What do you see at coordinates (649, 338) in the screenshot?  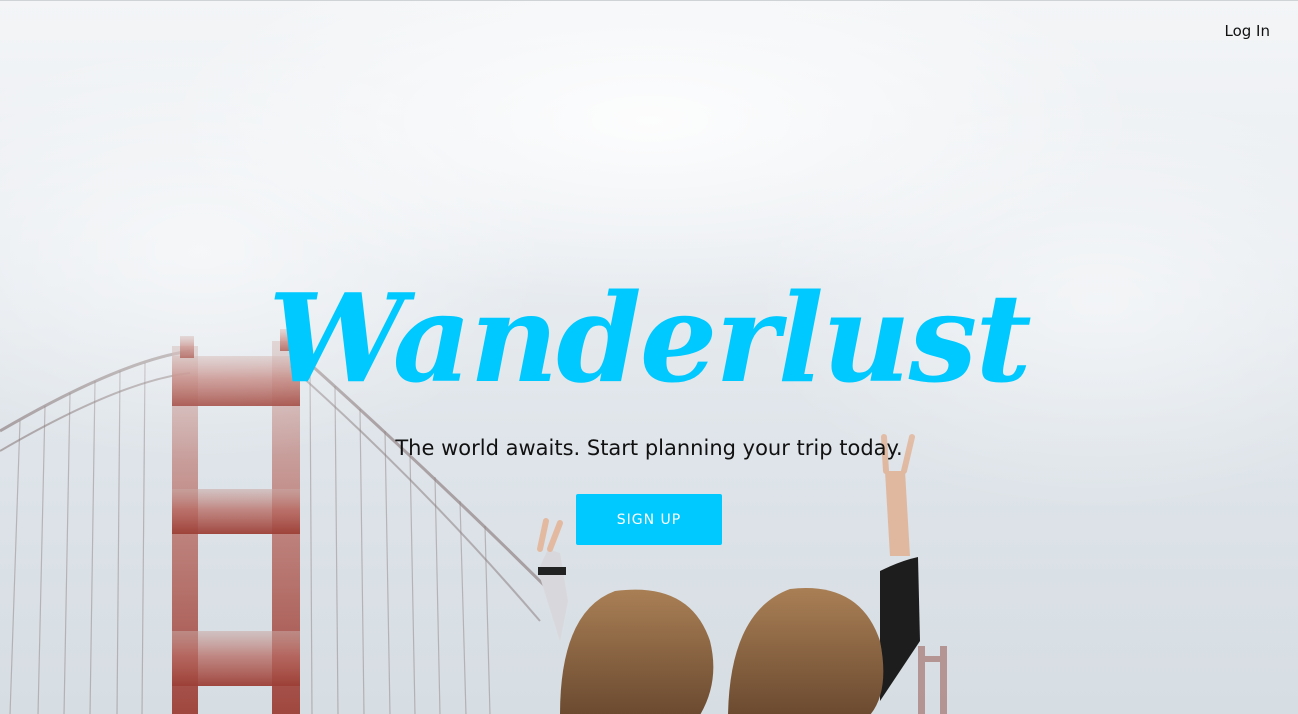 I see `brand-logo: Wanderlust` at bounding box center [649, 338].